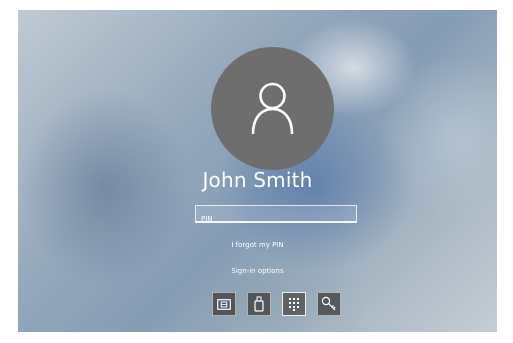 Image resolution: width=513 pixels, height=343 pixels. I want to click on pin-option-button, so click(294, 304).